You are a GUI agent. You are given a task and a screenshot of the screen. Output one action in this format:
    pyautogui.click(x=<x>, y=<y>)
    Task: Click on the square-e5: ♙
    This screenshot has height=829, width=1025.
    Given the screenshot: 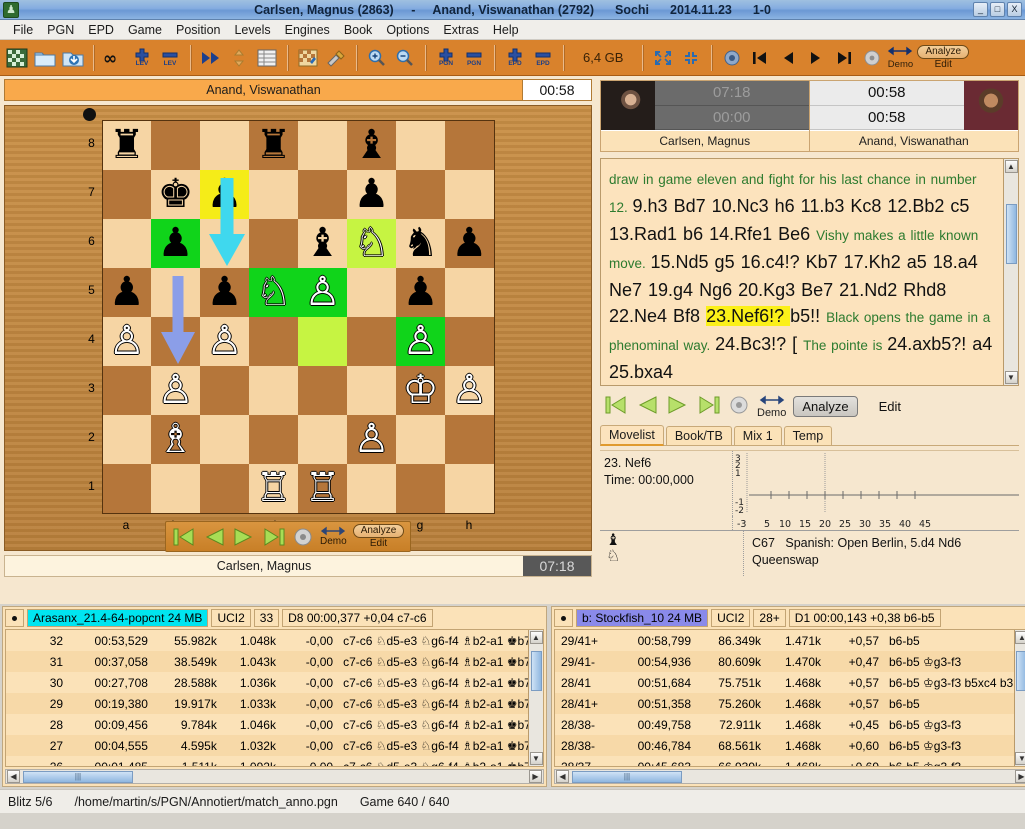 What is the action you would take?
    pyautogui.click(x=322, y=292)
    